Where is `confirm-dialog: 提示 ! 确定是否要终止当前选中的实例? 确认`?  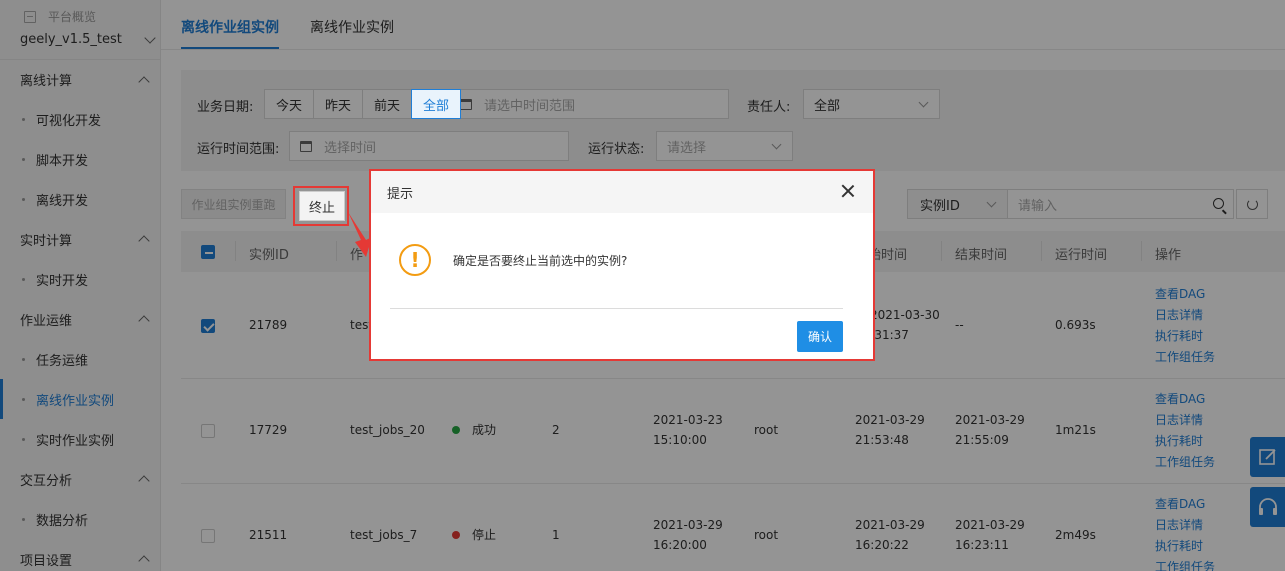 confirm-dialog: 提示 ! 确定是否要终止当前选中的实例? 确认 is located at coordinates (622, 265).